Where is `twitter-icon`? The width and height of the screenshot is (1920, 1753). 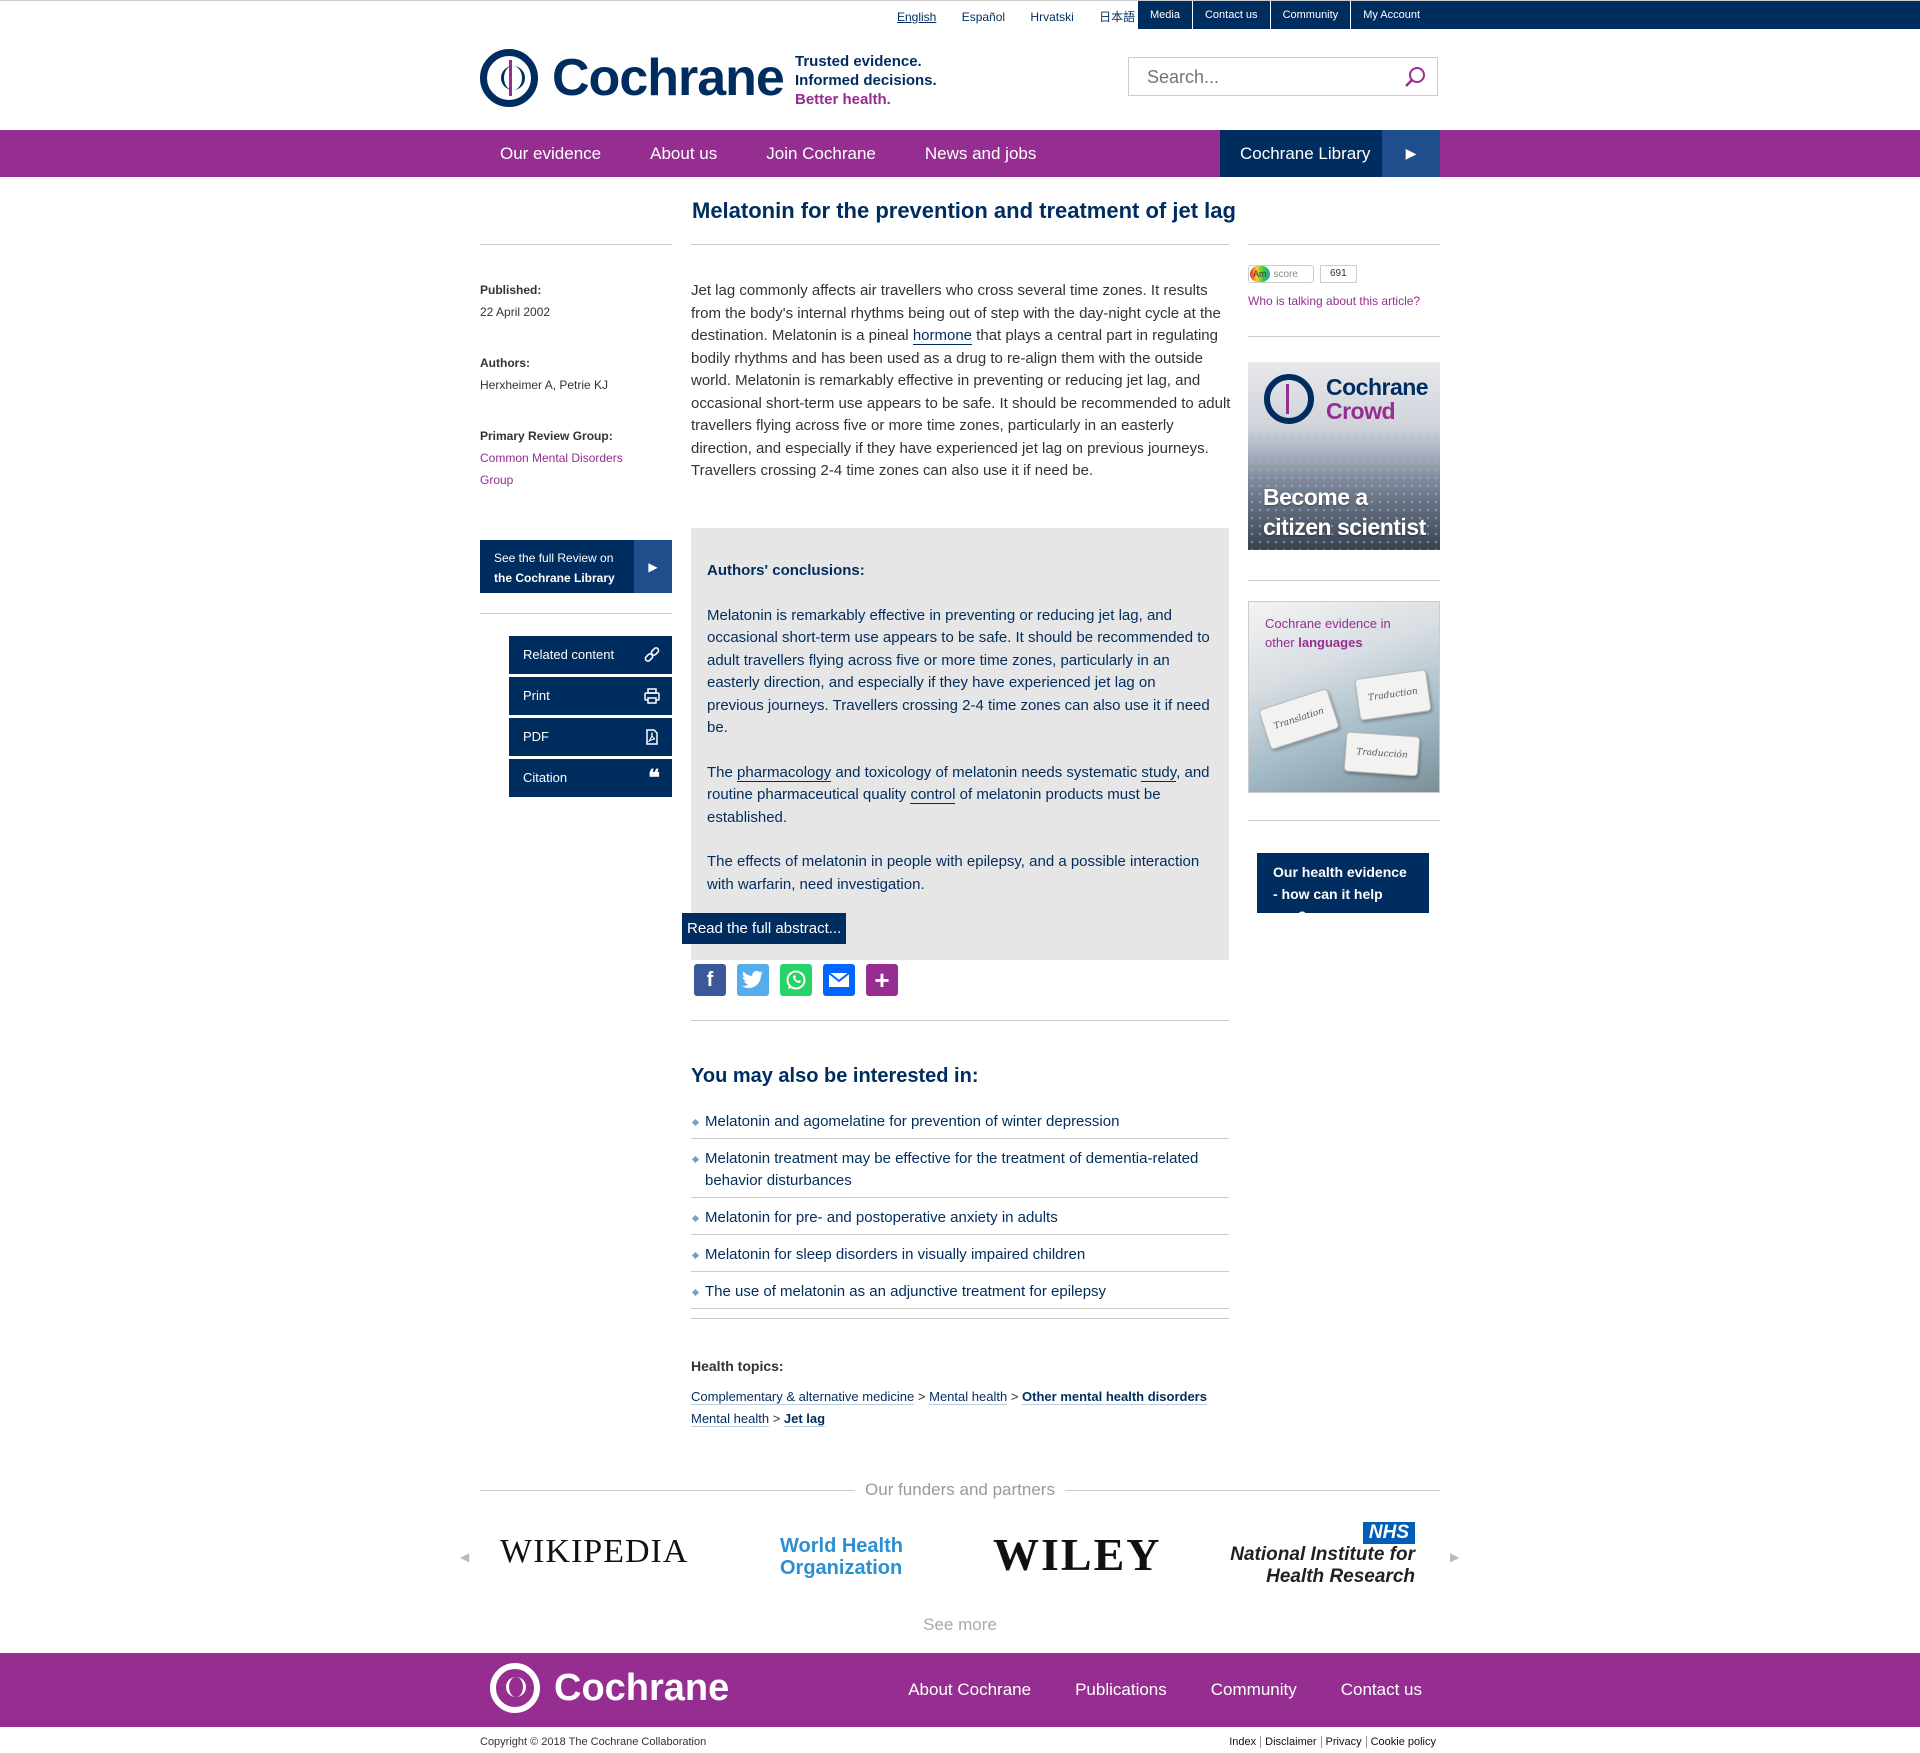
twitter-icon is located at coordinates (753, 980).